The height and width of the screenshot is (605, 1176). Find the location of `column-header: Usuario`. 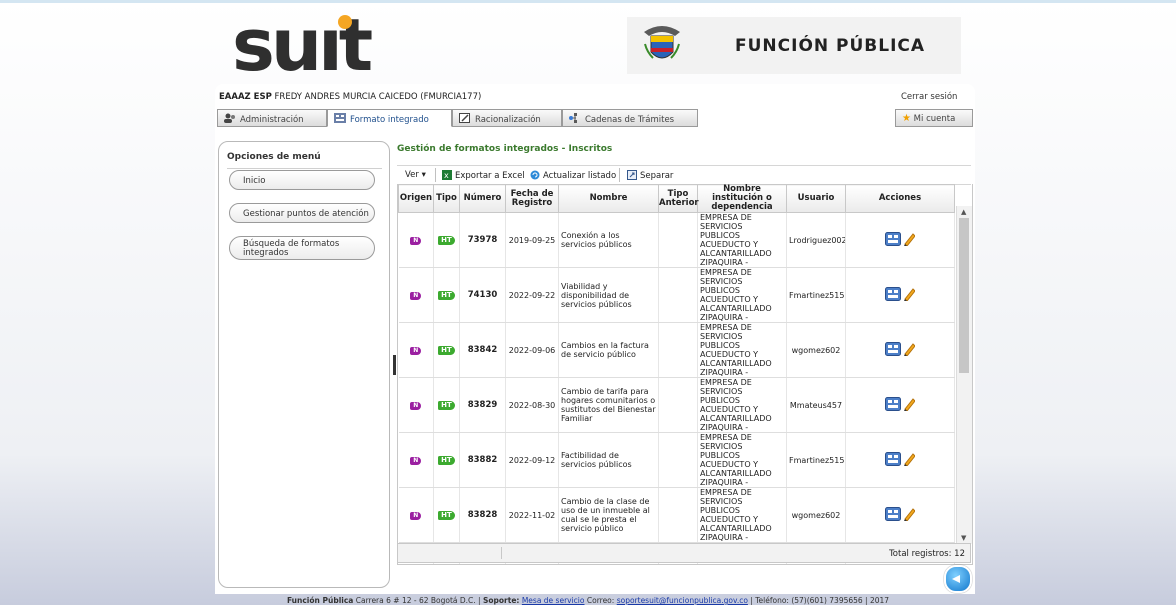

column-header: Usuario is located at coordinates (816, 198).